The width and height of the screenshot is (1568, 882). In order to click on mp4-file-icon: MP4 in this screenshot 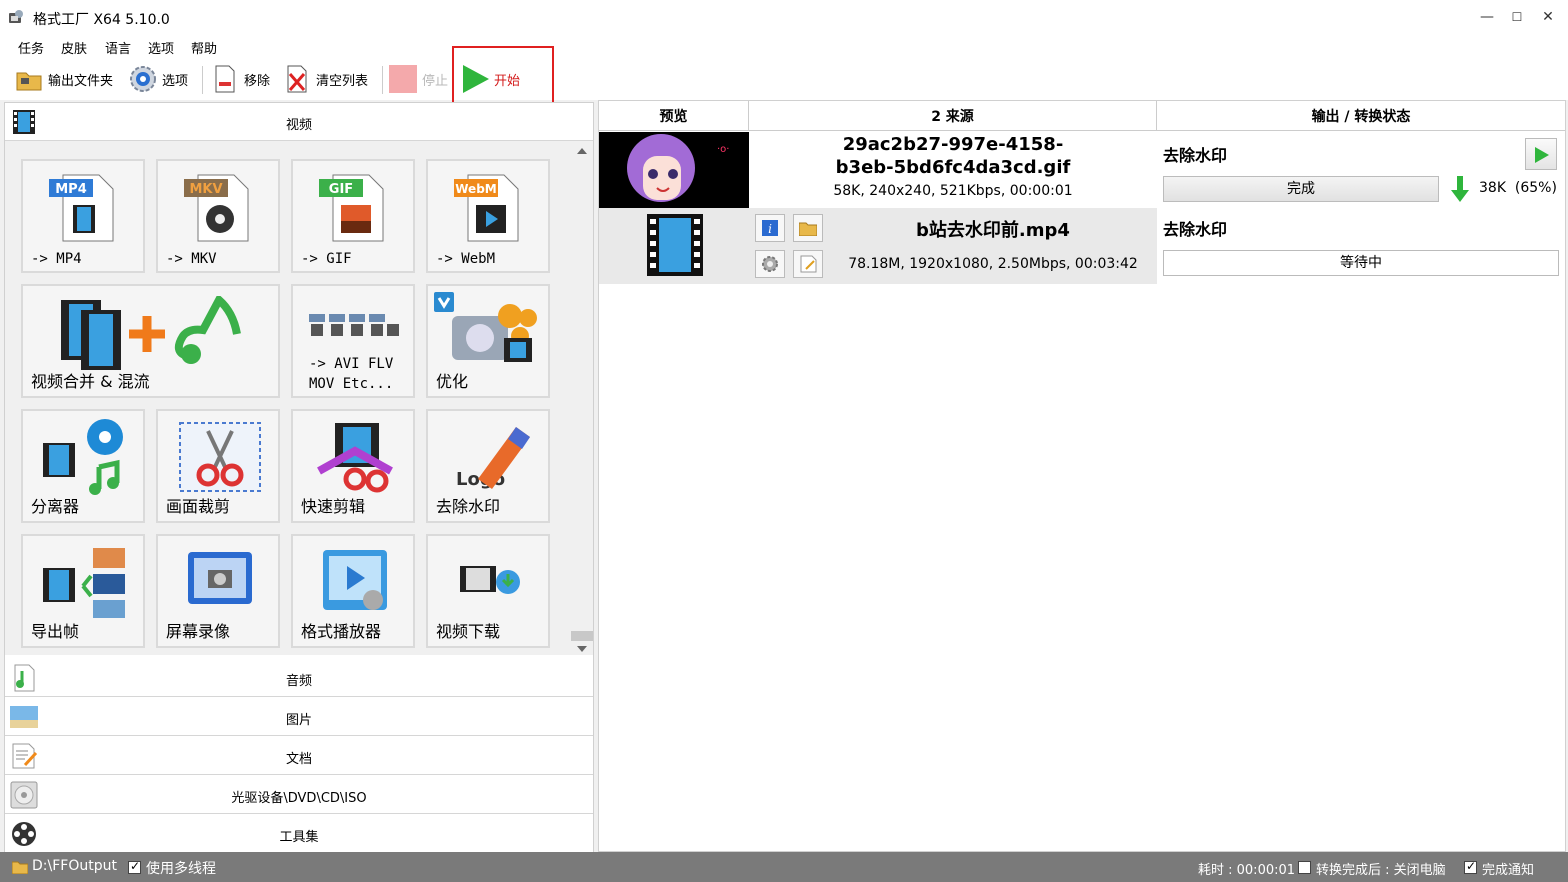, I will do `click(81, 208)`.